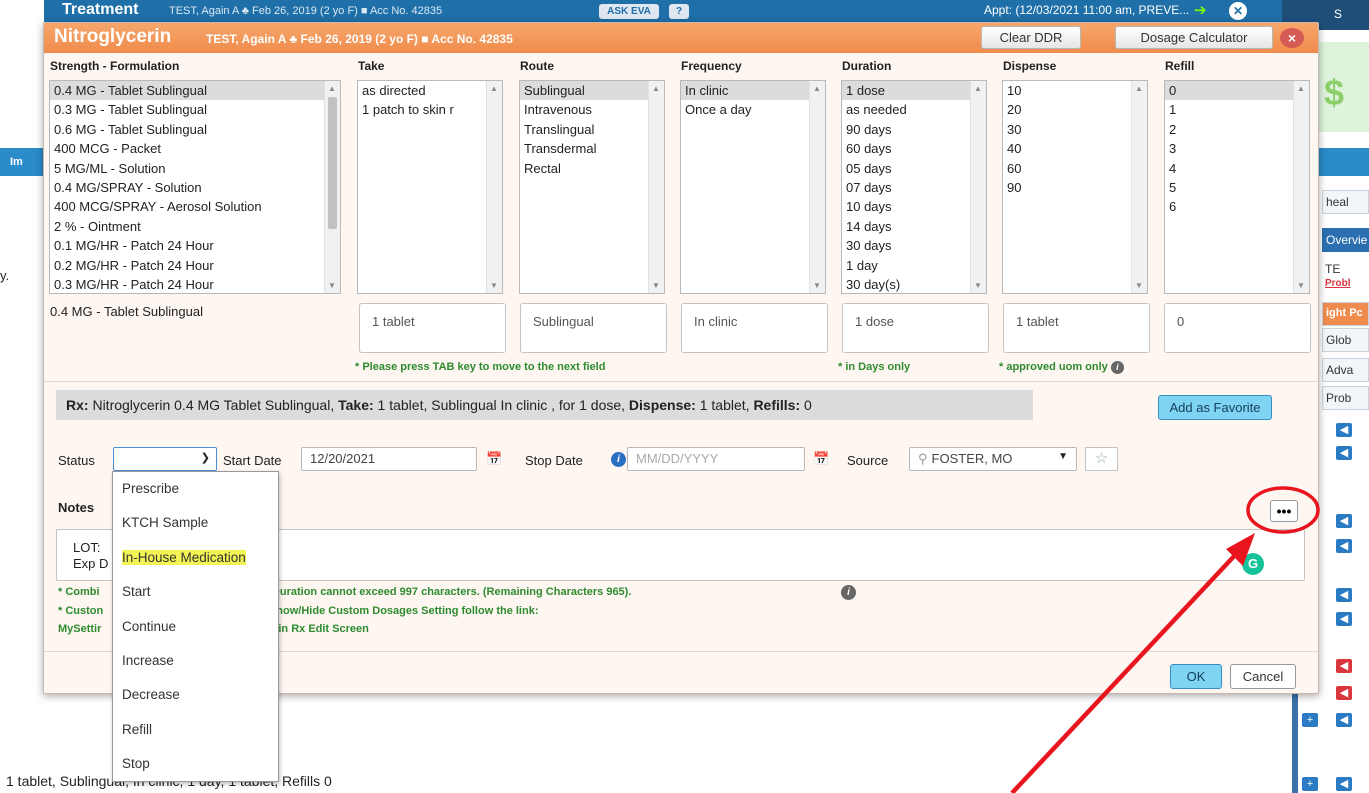 The height and width of the screenshot is (793, 1369). I want to click on side-label-problems: Probl, so click(1345, 286).